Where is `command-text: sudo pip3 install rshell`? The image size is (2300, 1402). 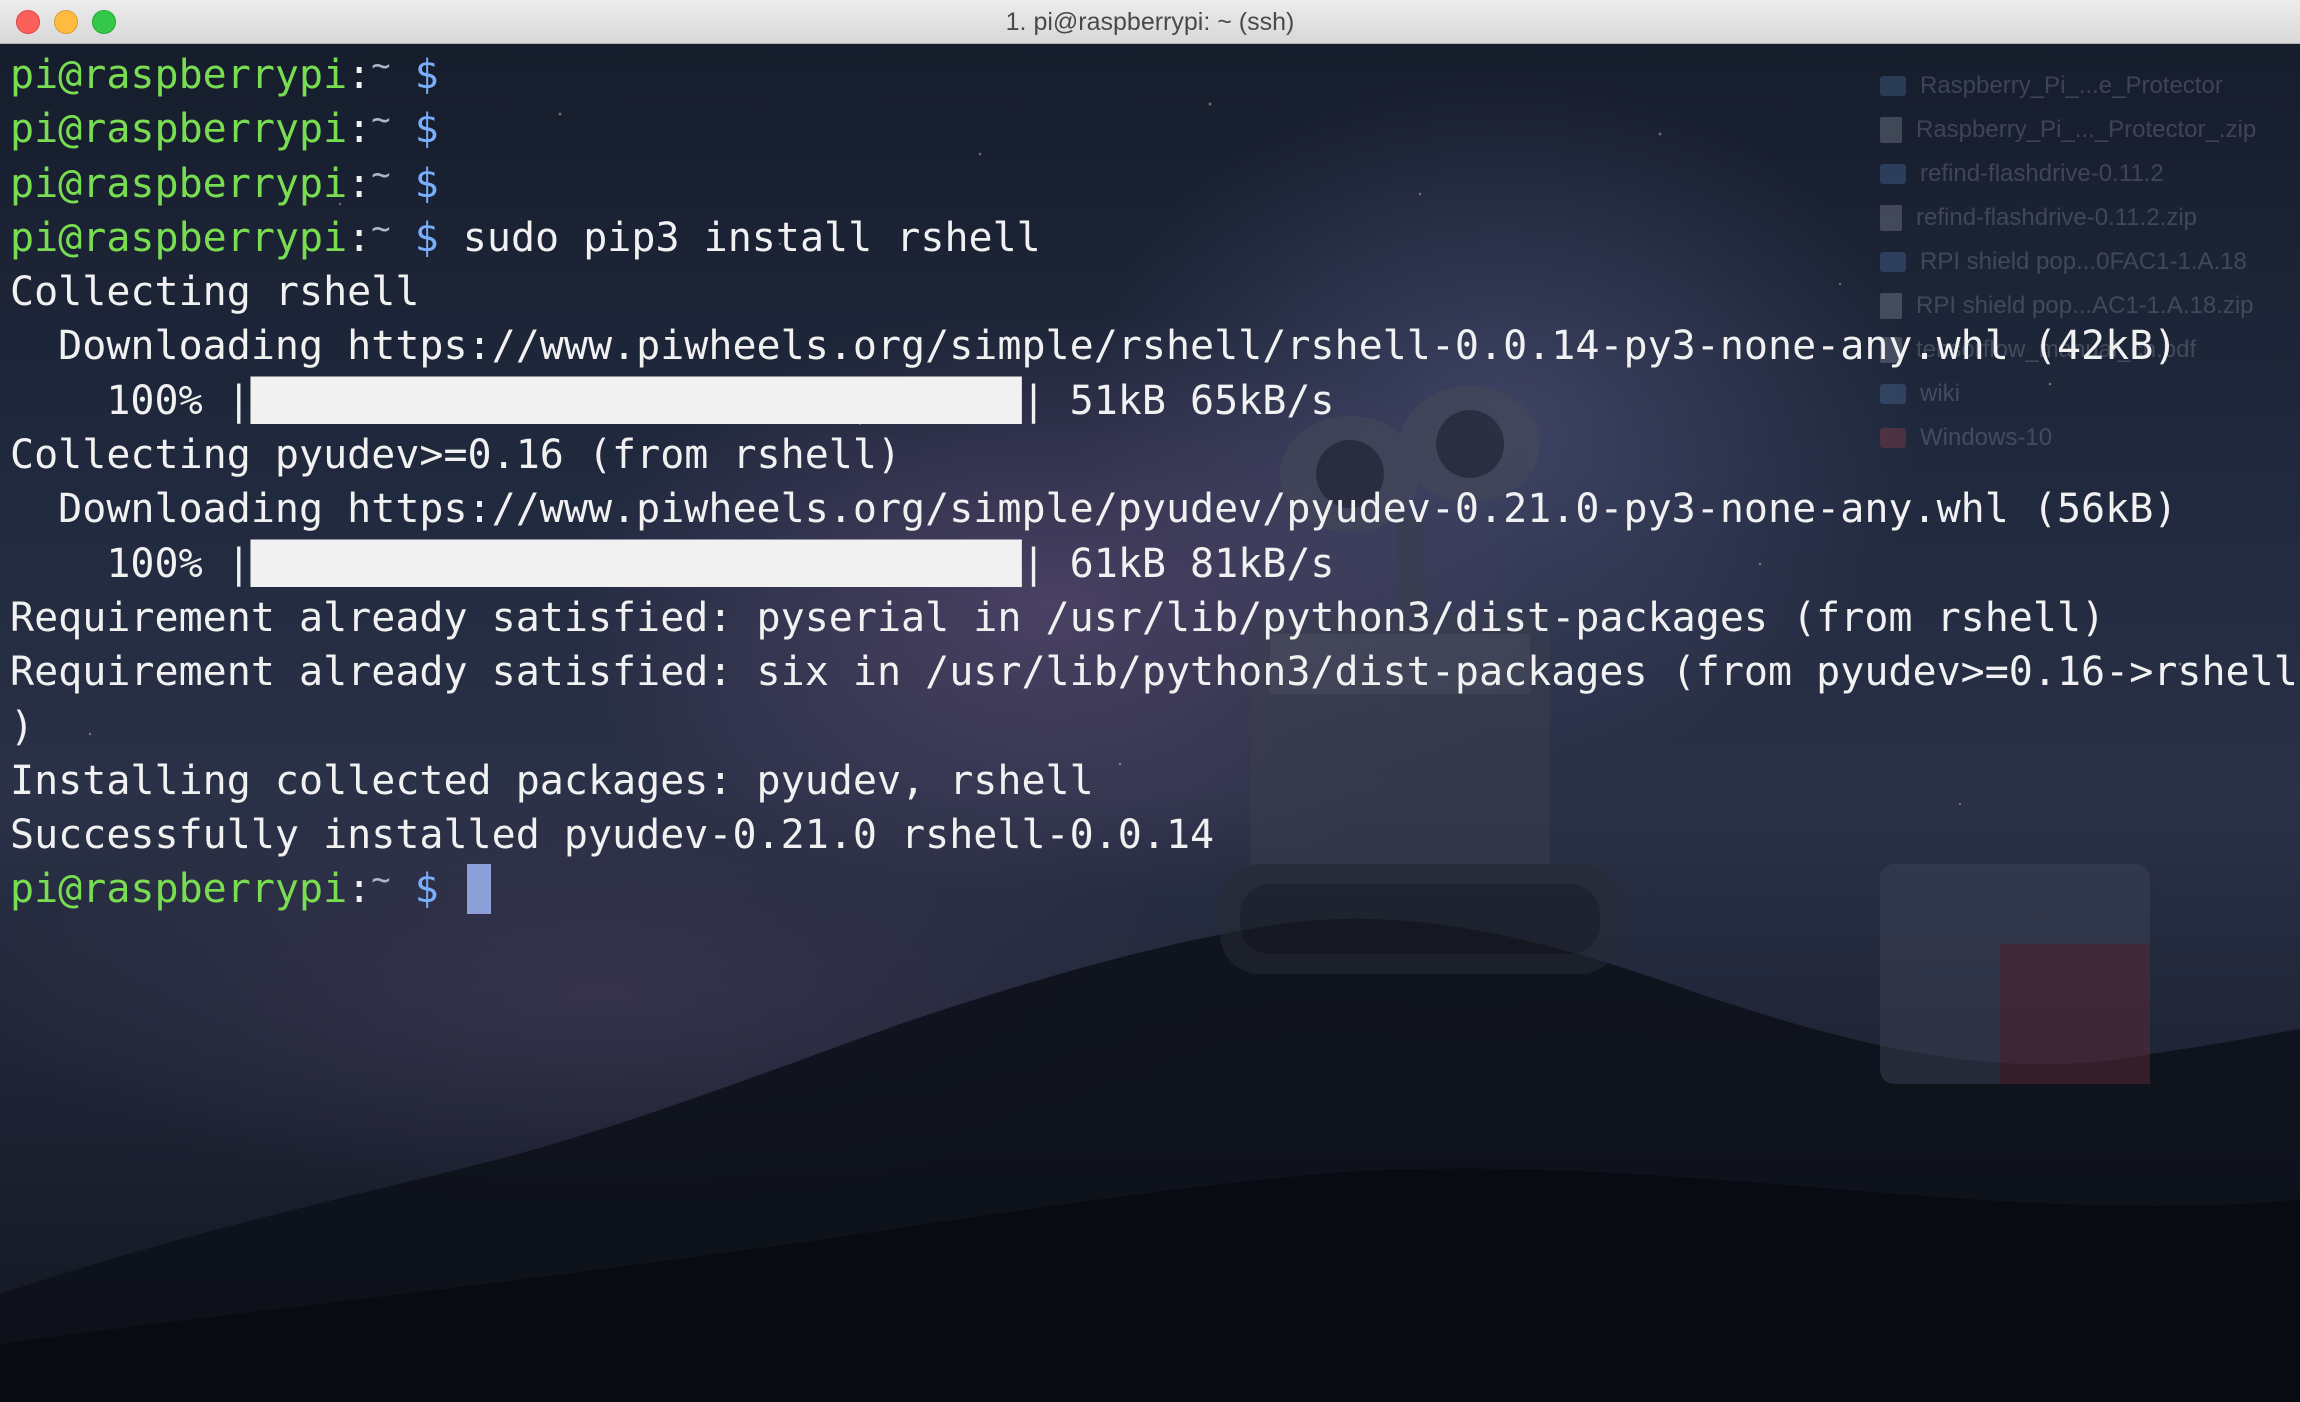 command-text: sudo pip3 install rshell is located at coordinates (751, 237).